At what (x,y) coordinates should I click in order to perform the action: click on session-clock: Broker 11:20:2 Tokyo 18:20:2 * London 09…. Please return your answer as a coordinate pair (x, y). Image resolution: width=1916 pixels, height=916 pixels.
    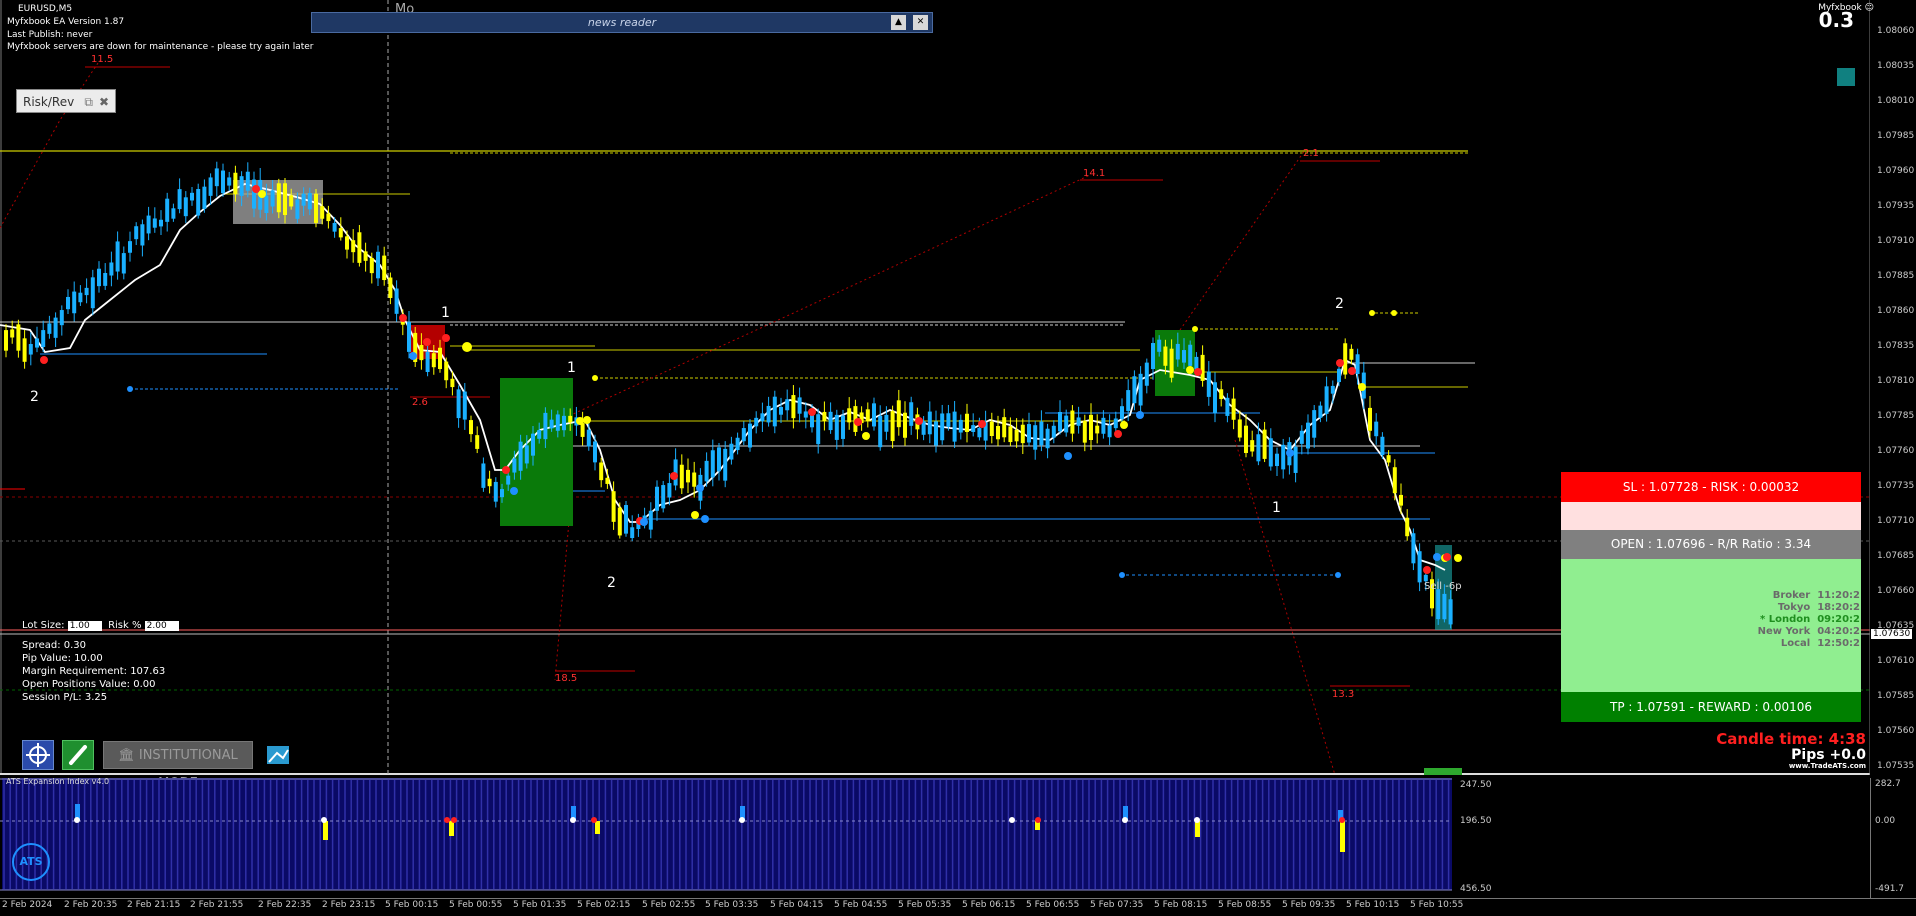
    Looking at the image, I should click on (1780, 620).